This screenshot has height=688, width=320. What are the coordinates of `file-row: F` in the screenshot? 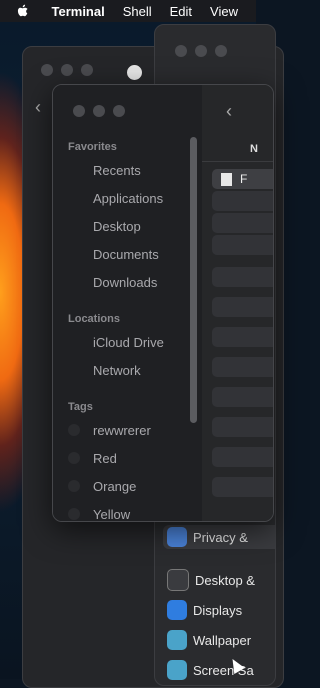 It's located at (242, 179).